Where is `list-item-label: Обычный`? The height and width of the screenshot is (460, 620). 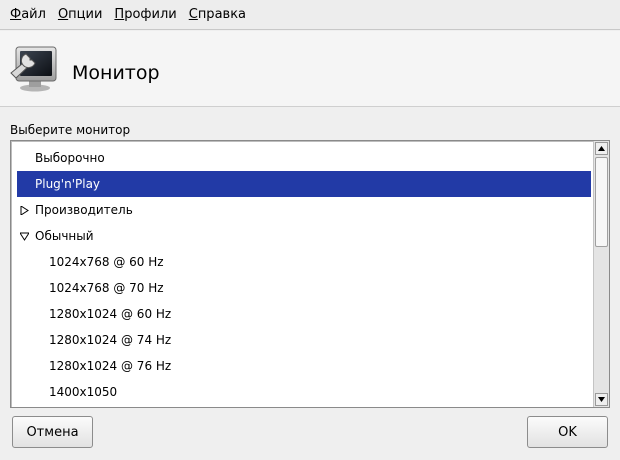 list-item-label: Обычный is located at coordinates (64, 236).